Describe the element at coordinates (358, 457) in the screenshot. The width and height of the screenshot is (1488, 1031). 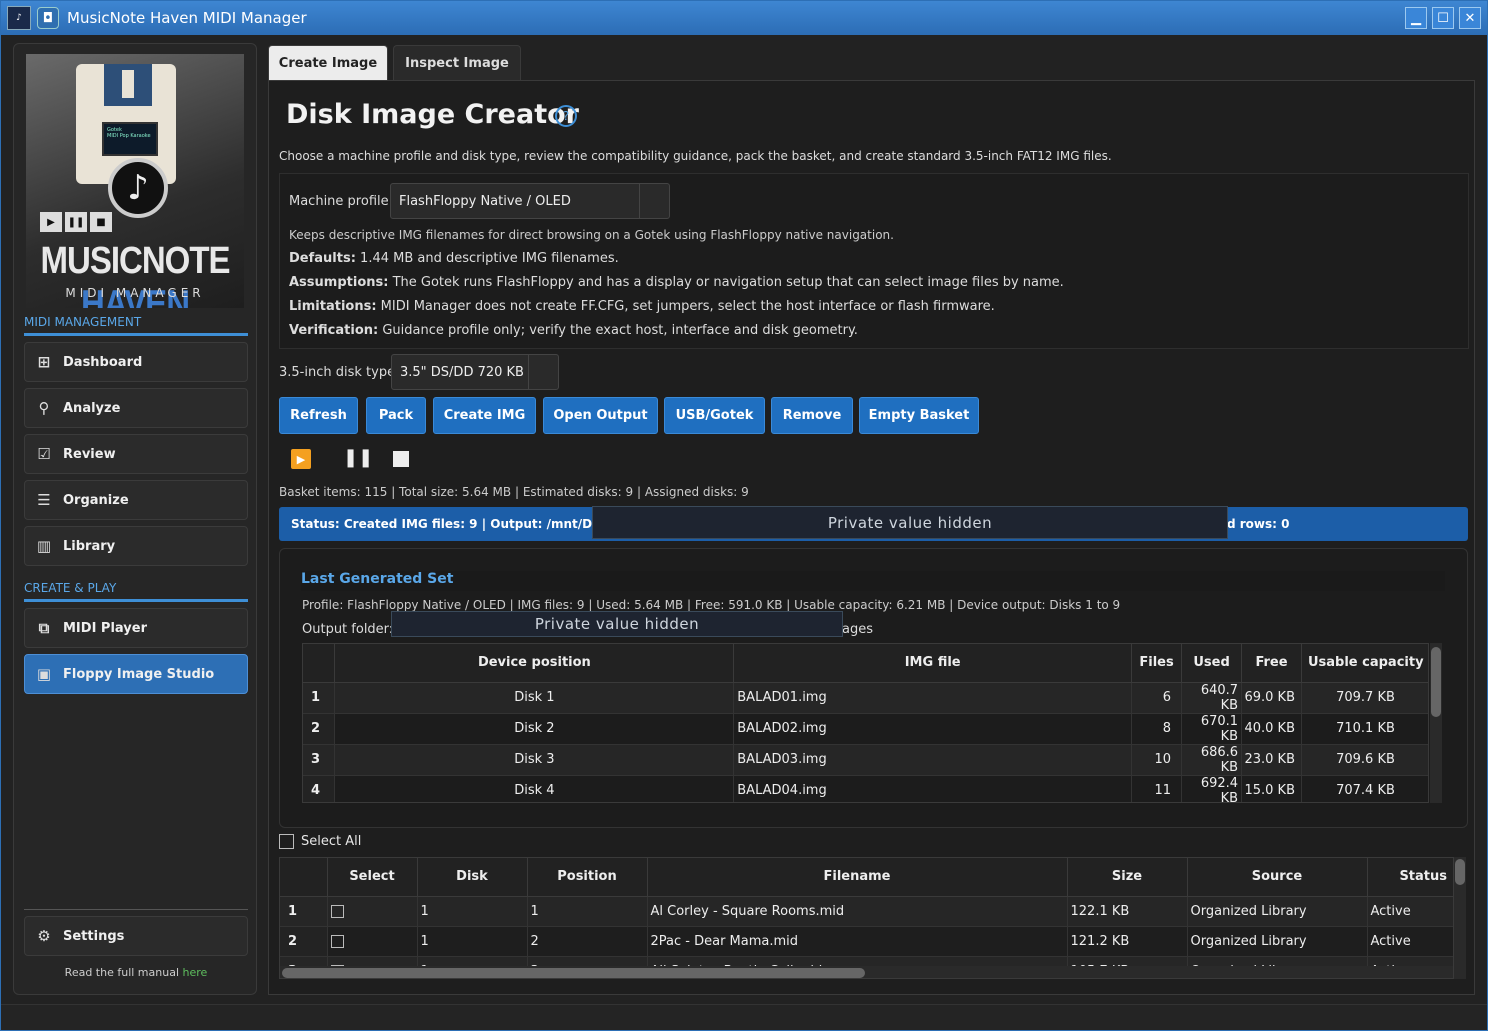
I see `pause-icon: ❚❚` at that location.